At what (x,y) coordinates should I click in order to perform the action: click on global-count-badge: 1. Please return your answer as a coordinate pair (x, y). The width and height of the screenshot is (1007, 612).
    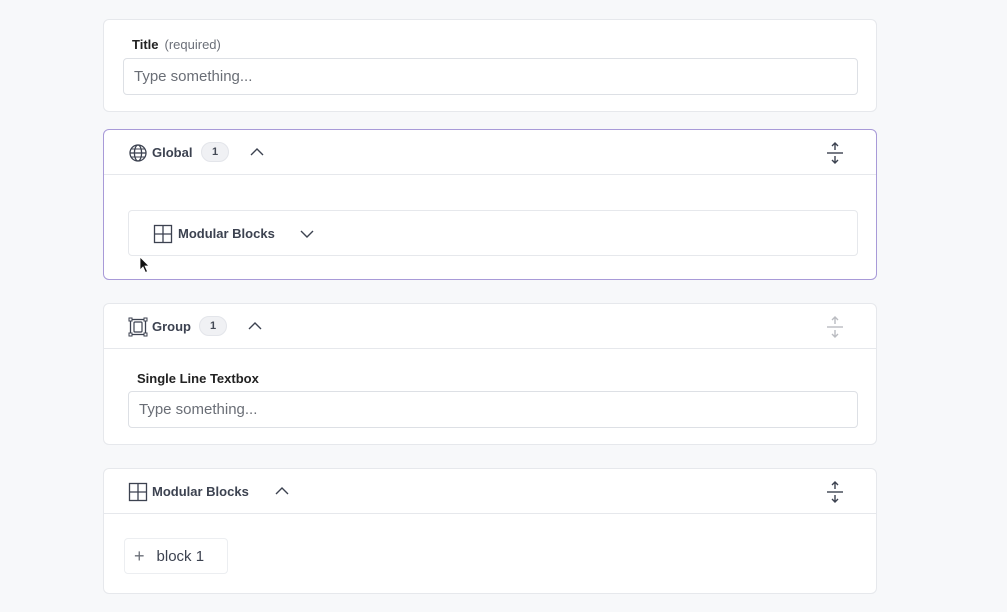
    Looking at the image, I should click on (215, 152).